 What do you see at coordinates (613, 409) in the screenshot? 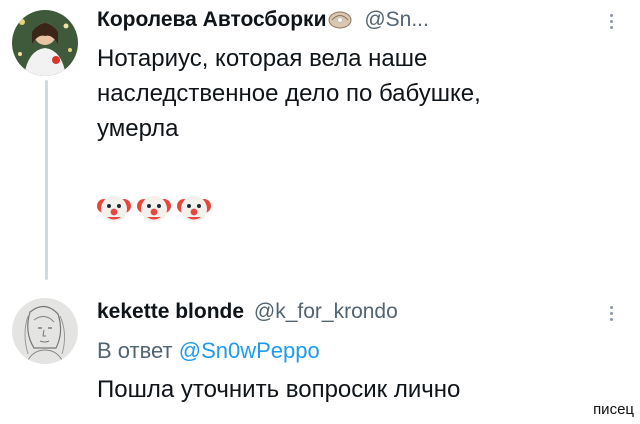
I see `watermark: писец` at bounding box center [613, 409].